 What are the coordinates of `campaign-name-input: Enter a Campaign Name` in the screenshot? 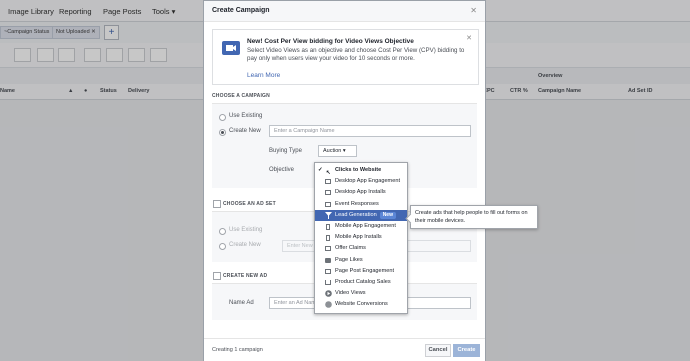 It's located at (370, 131).